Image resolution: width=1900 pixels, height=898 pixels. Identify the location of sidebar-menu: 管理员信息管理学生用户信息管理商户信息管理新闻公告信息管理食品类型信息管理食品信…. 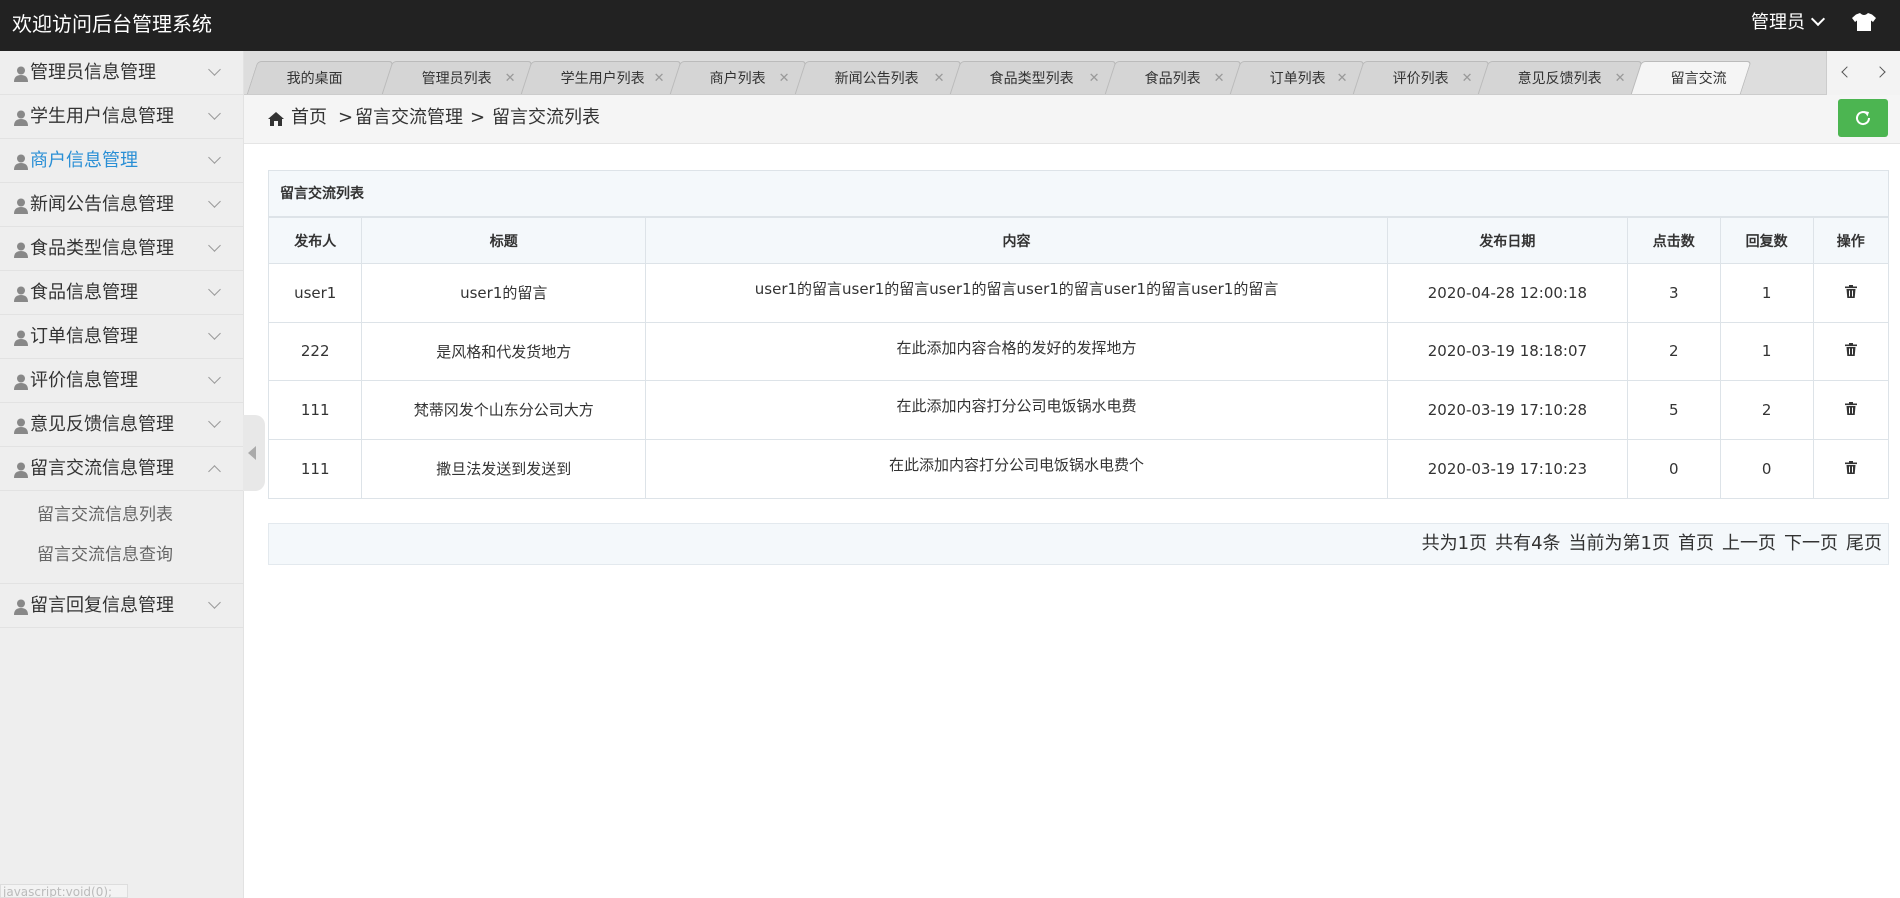
(121, 339).